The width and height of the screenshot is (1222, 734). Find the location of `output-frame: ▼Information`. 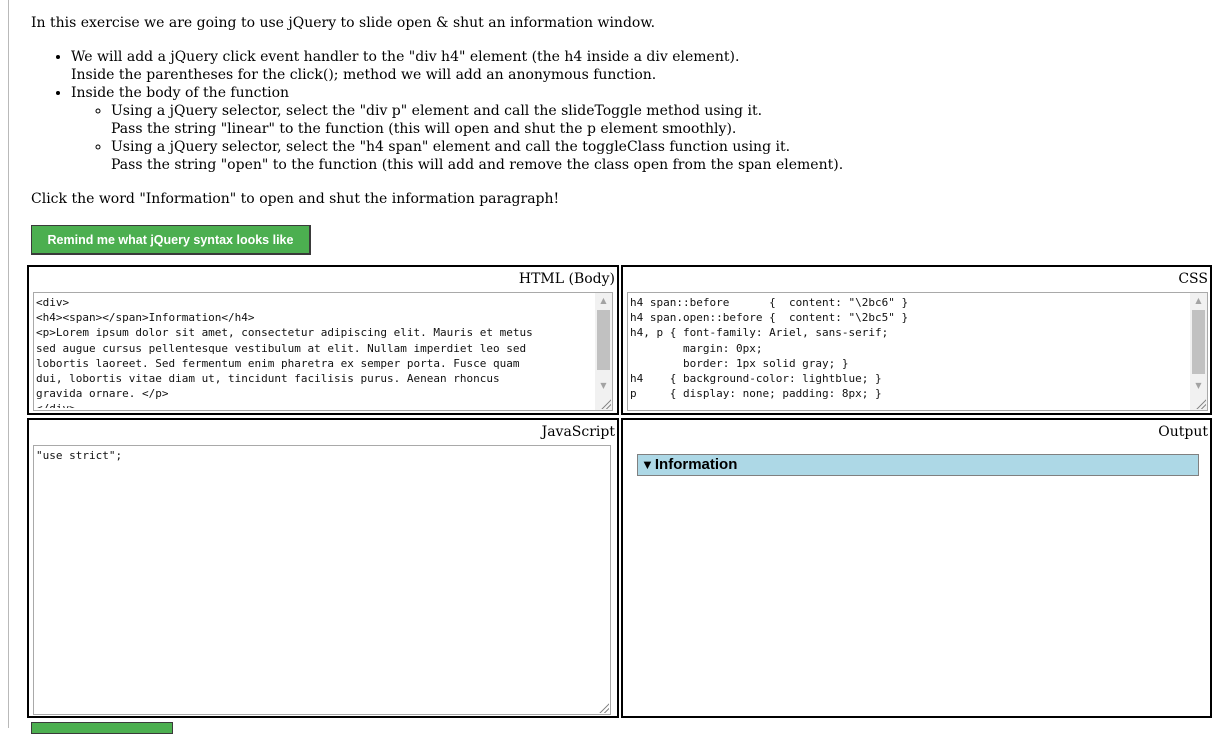

output-frame: ▼Information is located at coordinates (918, 465).